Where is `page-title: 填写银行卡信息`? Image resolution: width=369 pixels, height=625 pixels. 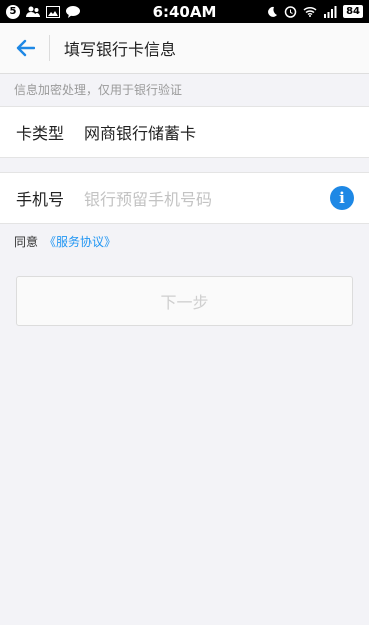 page-title: 填写银行卡信息 is located at coordinates (120, 49).